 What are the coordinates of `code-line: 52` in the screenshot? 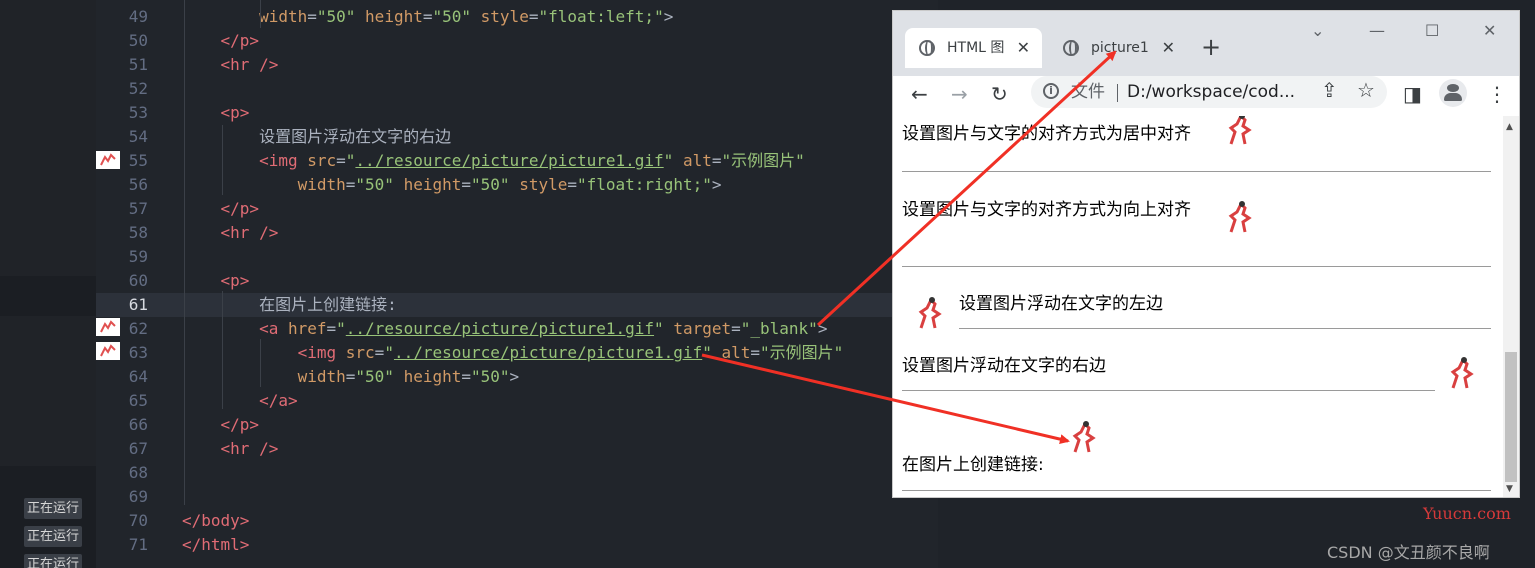 It's located at (517, 89).